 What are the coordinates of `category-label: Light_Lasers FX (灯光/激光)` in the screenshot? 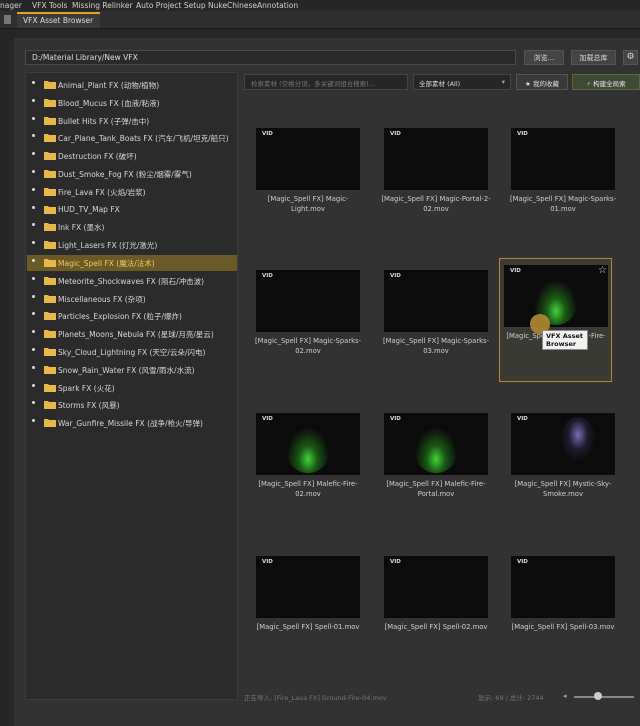 It's located at (108, 246).